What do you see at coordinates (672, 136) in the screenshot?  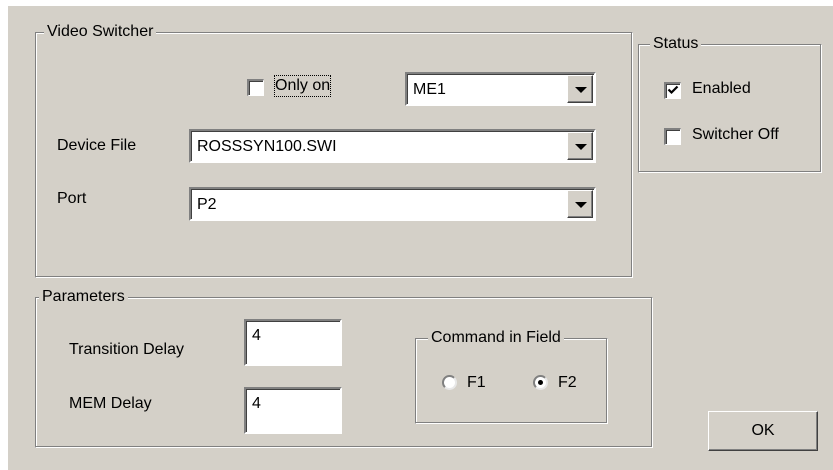 I see `switcher-off-checkbox` at bounding box center [672, 136].